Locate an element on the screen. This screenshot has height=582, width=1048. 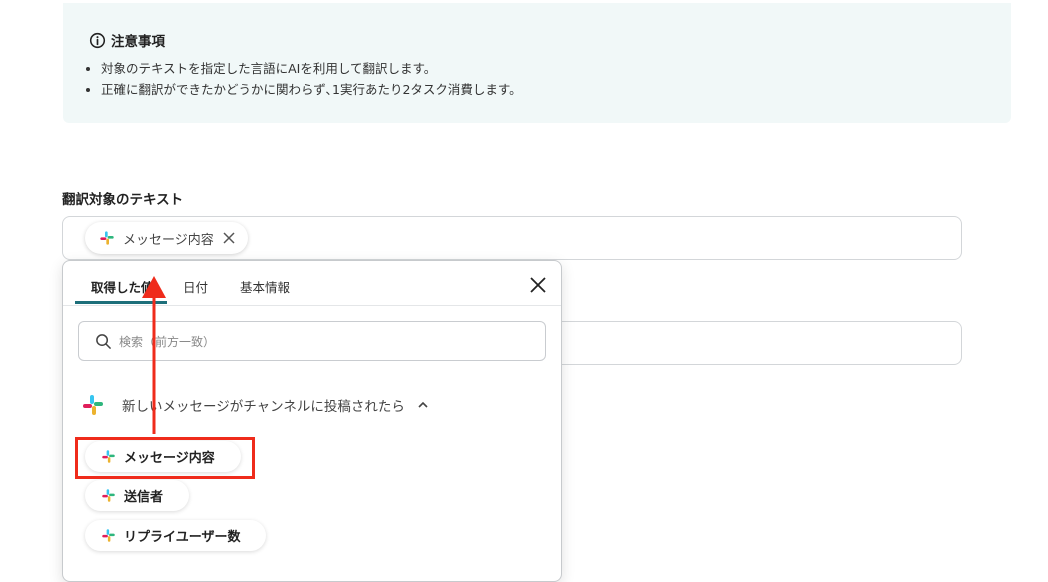
tab-date: 日付 is located at coordinates (195, 286).